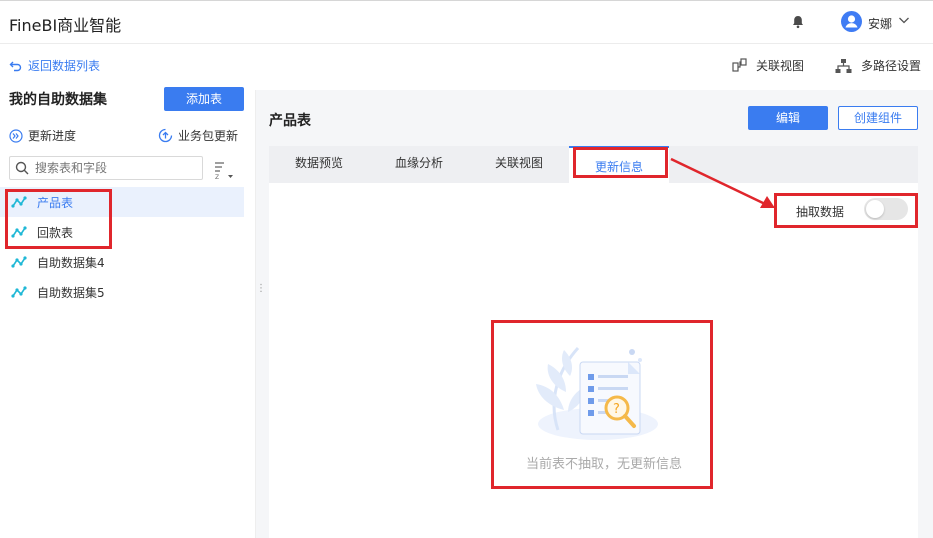 The height and width of the screenshot is (538, 933). What do you see at coordinates (165, 135) in the screenshot?
I see `package-update-icon` at bounding box center [165, 135].